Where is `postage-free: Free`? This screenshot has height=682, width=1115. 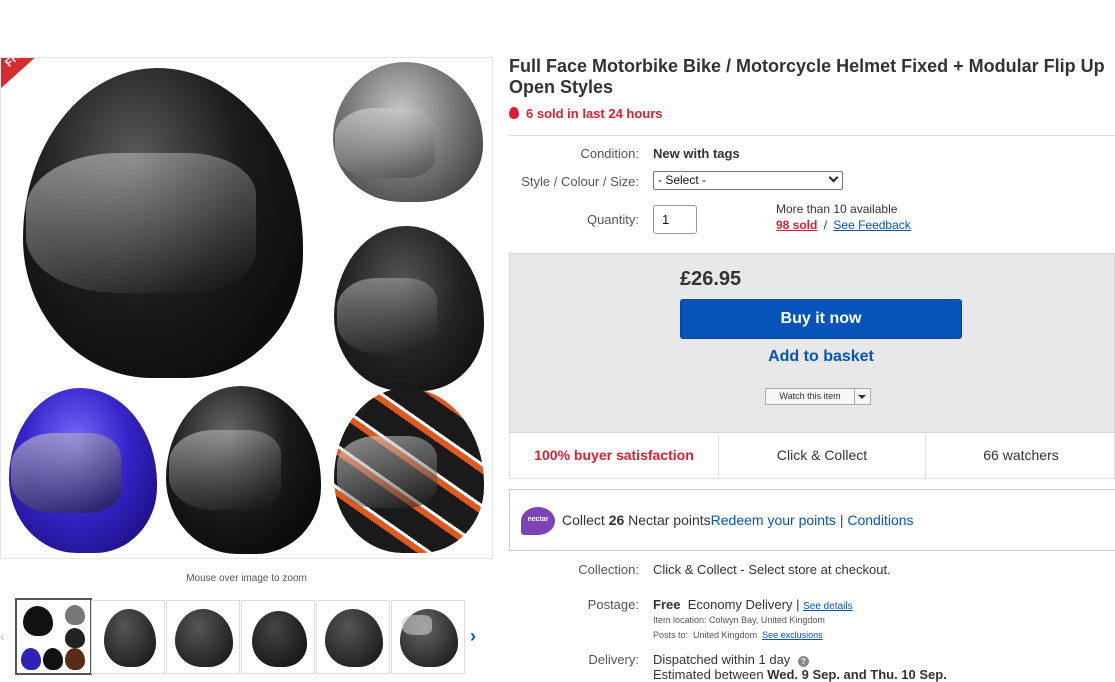
postage-free: Free is located at coordinates (667, 604).